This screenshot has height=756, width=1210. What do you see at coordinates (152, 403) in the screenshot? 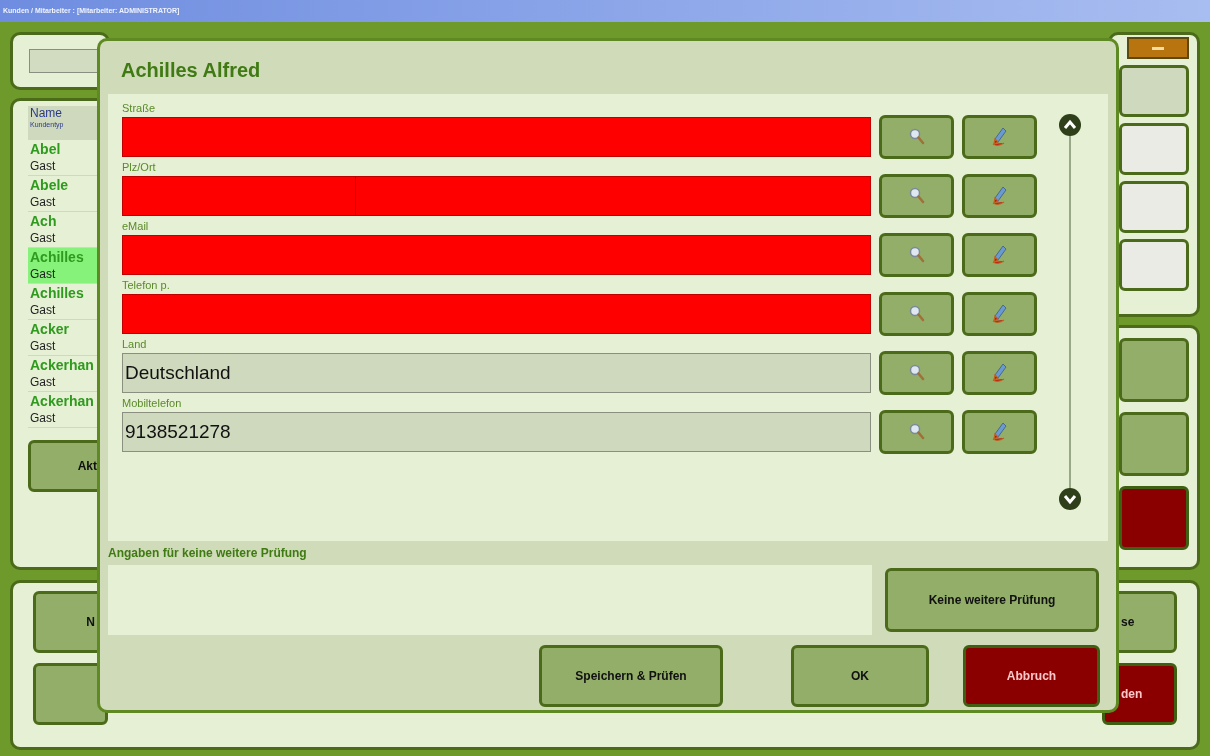
I see `field-label: Mobiltelefon` at bounding box center [152, 403].